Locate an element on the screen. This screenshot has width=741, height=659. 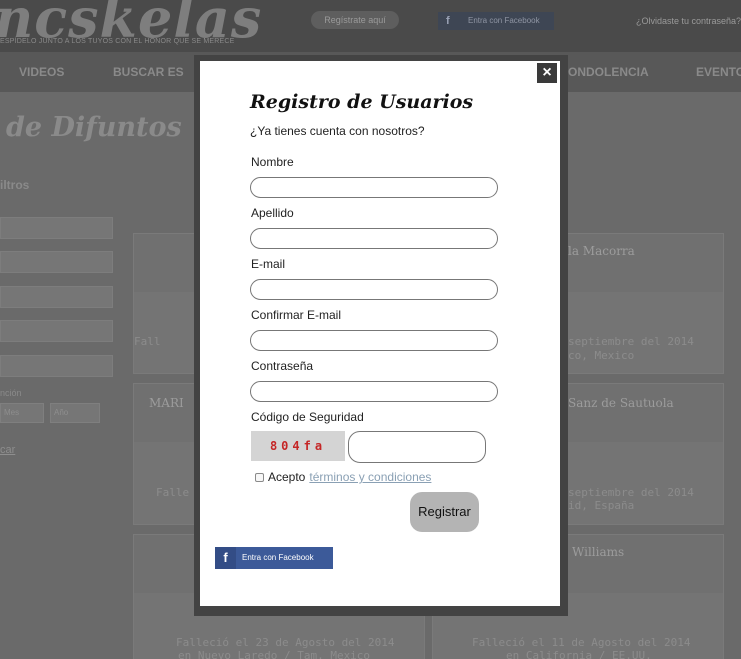
password-label: Contraseña is located at coordinates (282, 366).